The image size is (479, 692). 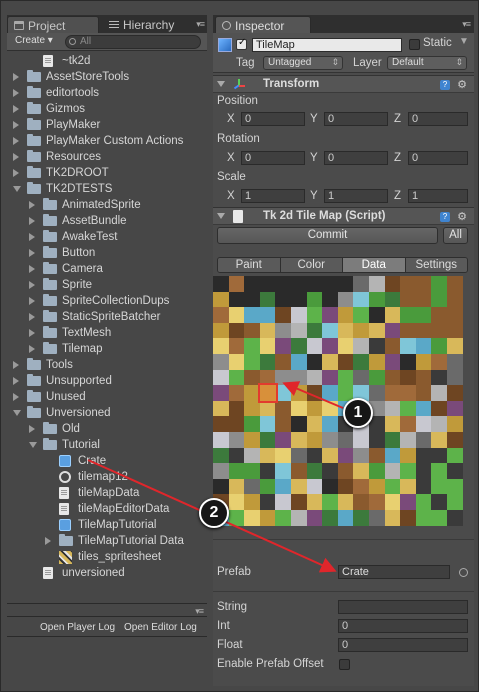 What do you see at coordinates (53, 24) in the screenshot?
I see `tab-project: Project` at bounding box center [53, 24].